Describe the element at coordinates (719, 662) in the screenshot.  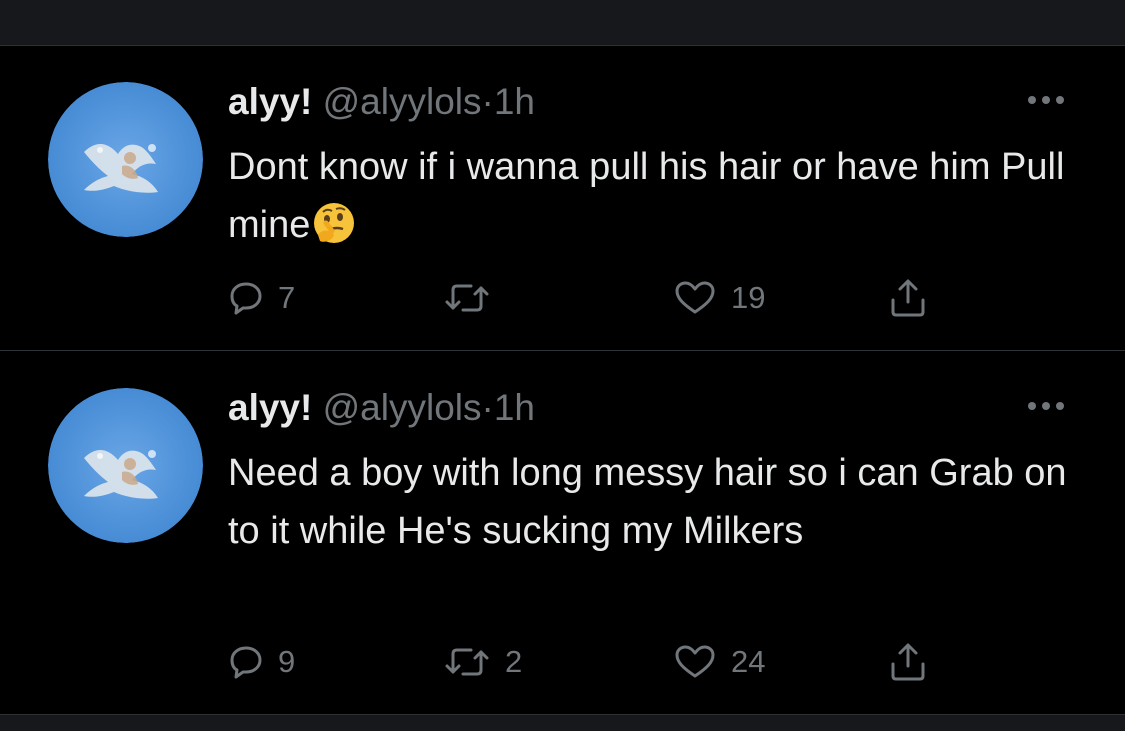
I see `like-button: 24` at that location.